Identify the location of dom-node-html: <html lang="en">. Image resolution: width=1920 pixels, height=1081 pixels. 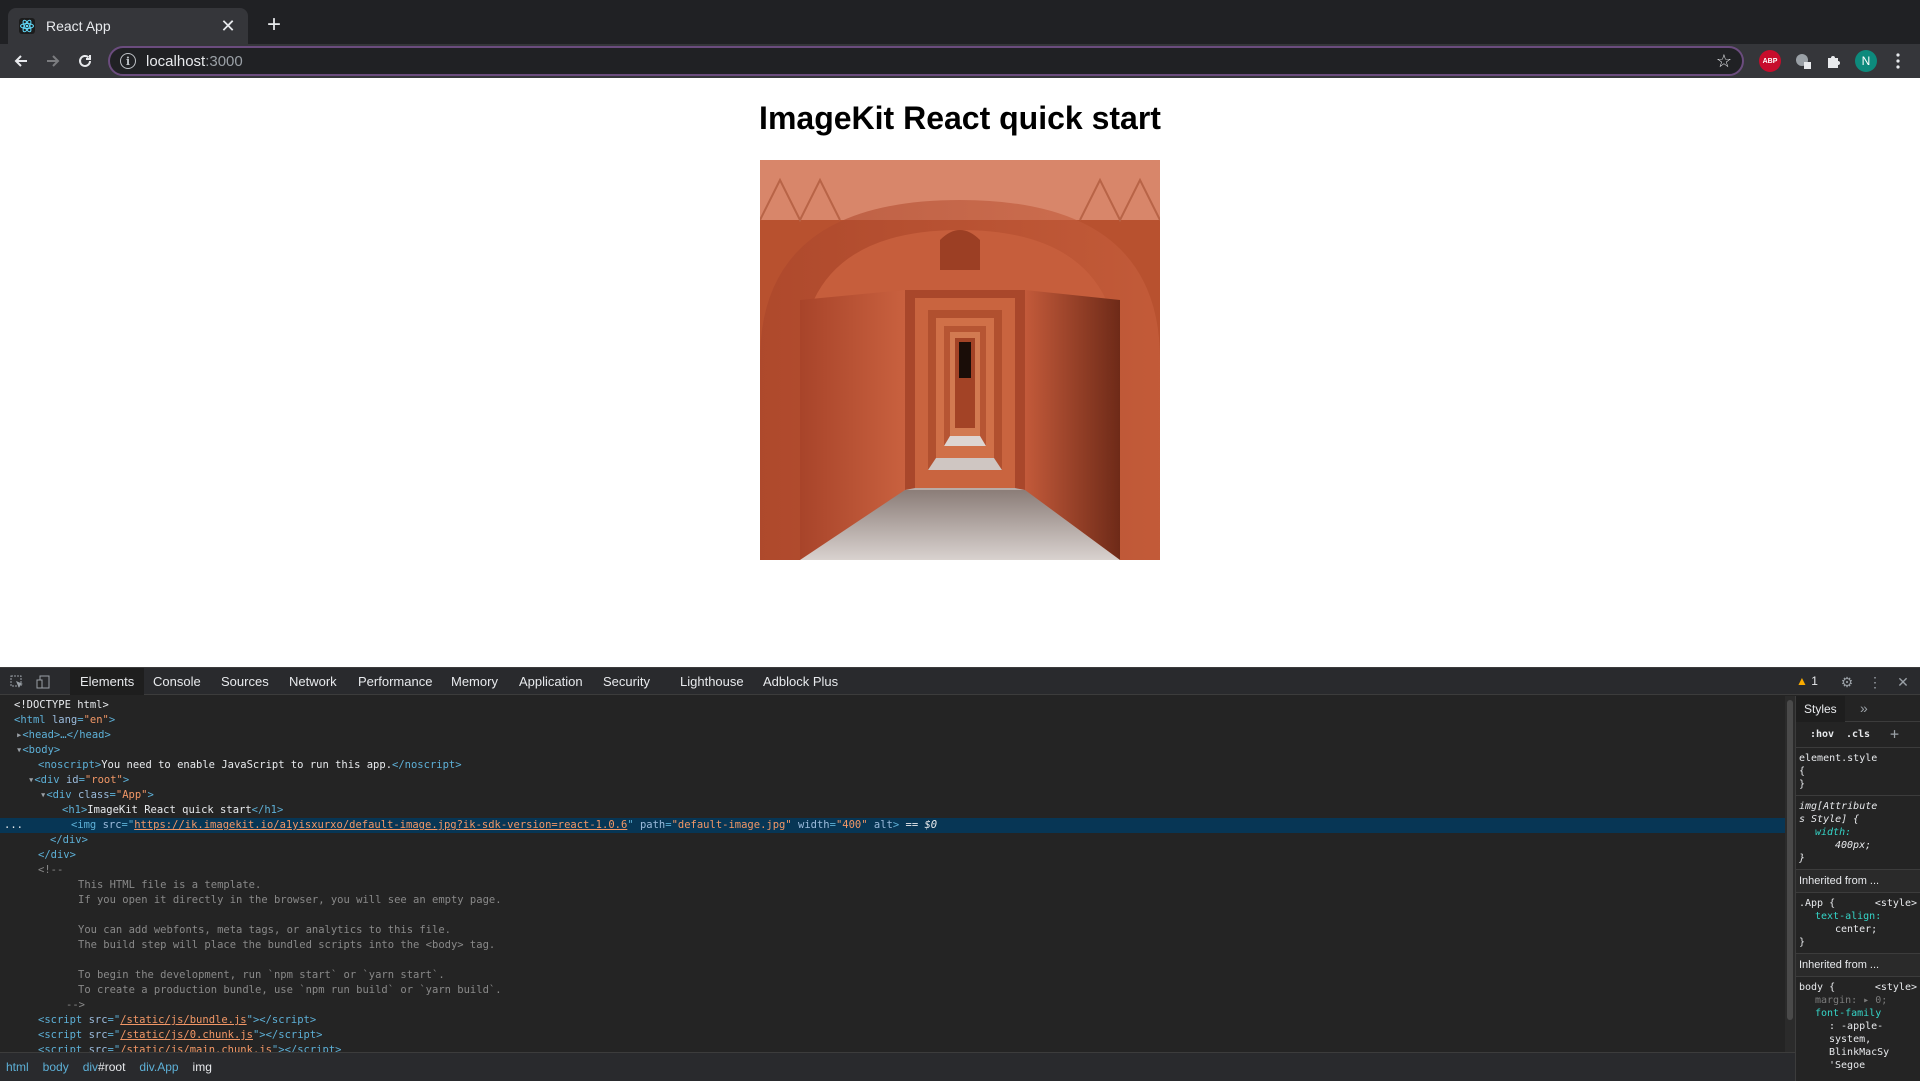
(892, 720).